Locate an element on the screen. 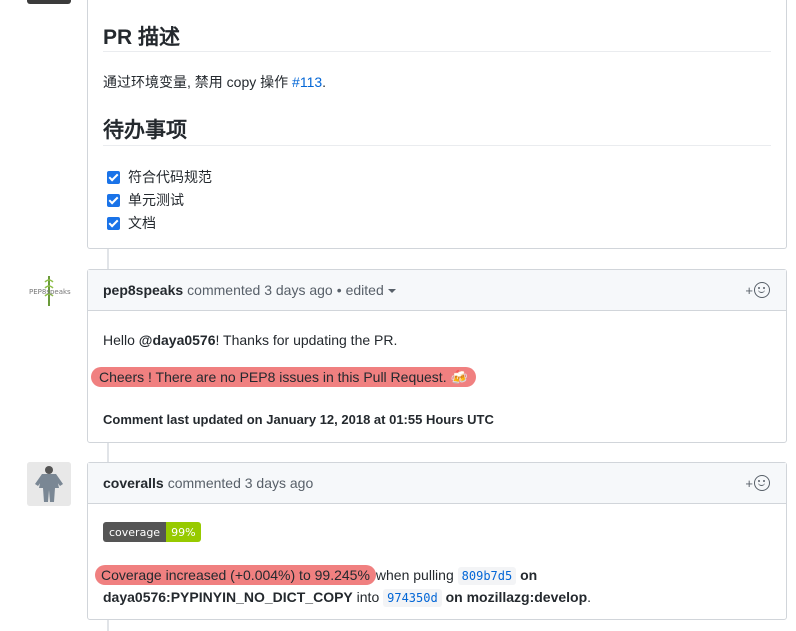 This screenshot has width=796, height=631. coverage-highlight: Coverage increased (+0.004%) to 99.245% is located at coordinates (235, 575).